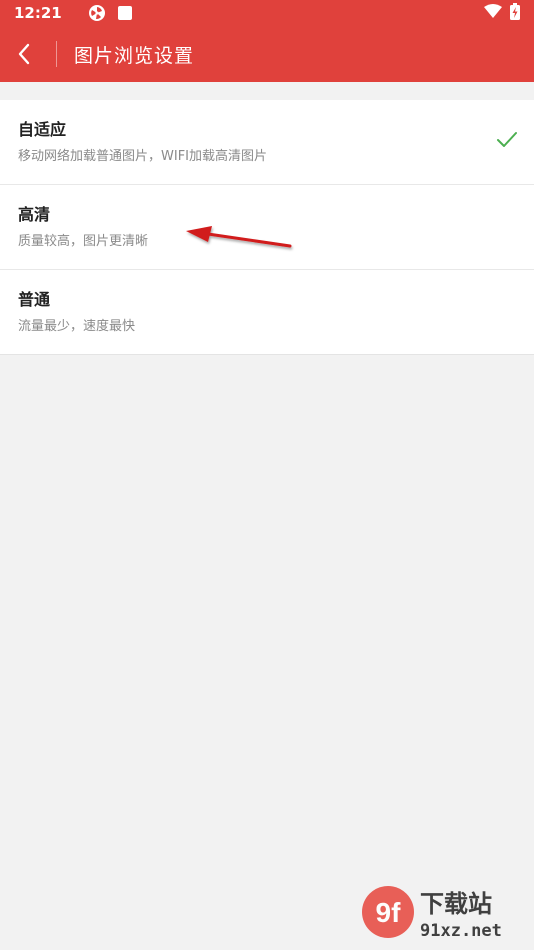 The image size is (534, 950). I want to click on app-bar-divider, so click(56, 54).